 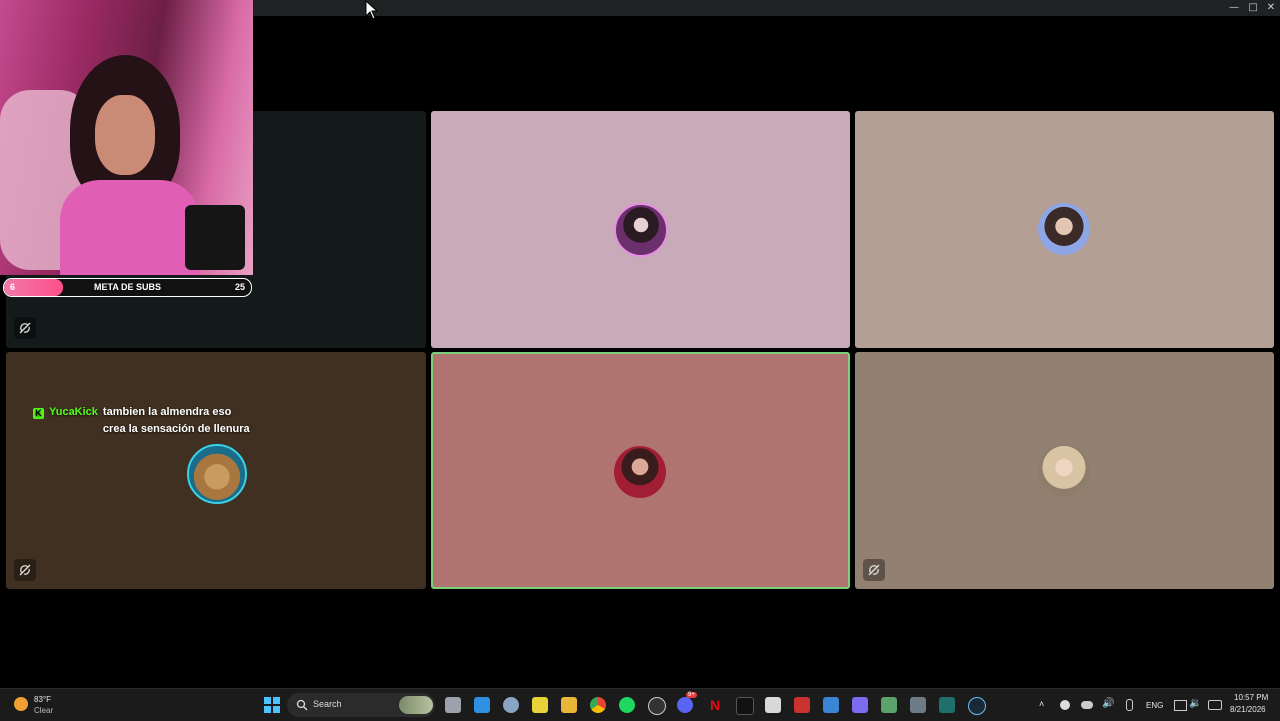 I want to click on search-highlight-icon, so click(x=416, y=705).